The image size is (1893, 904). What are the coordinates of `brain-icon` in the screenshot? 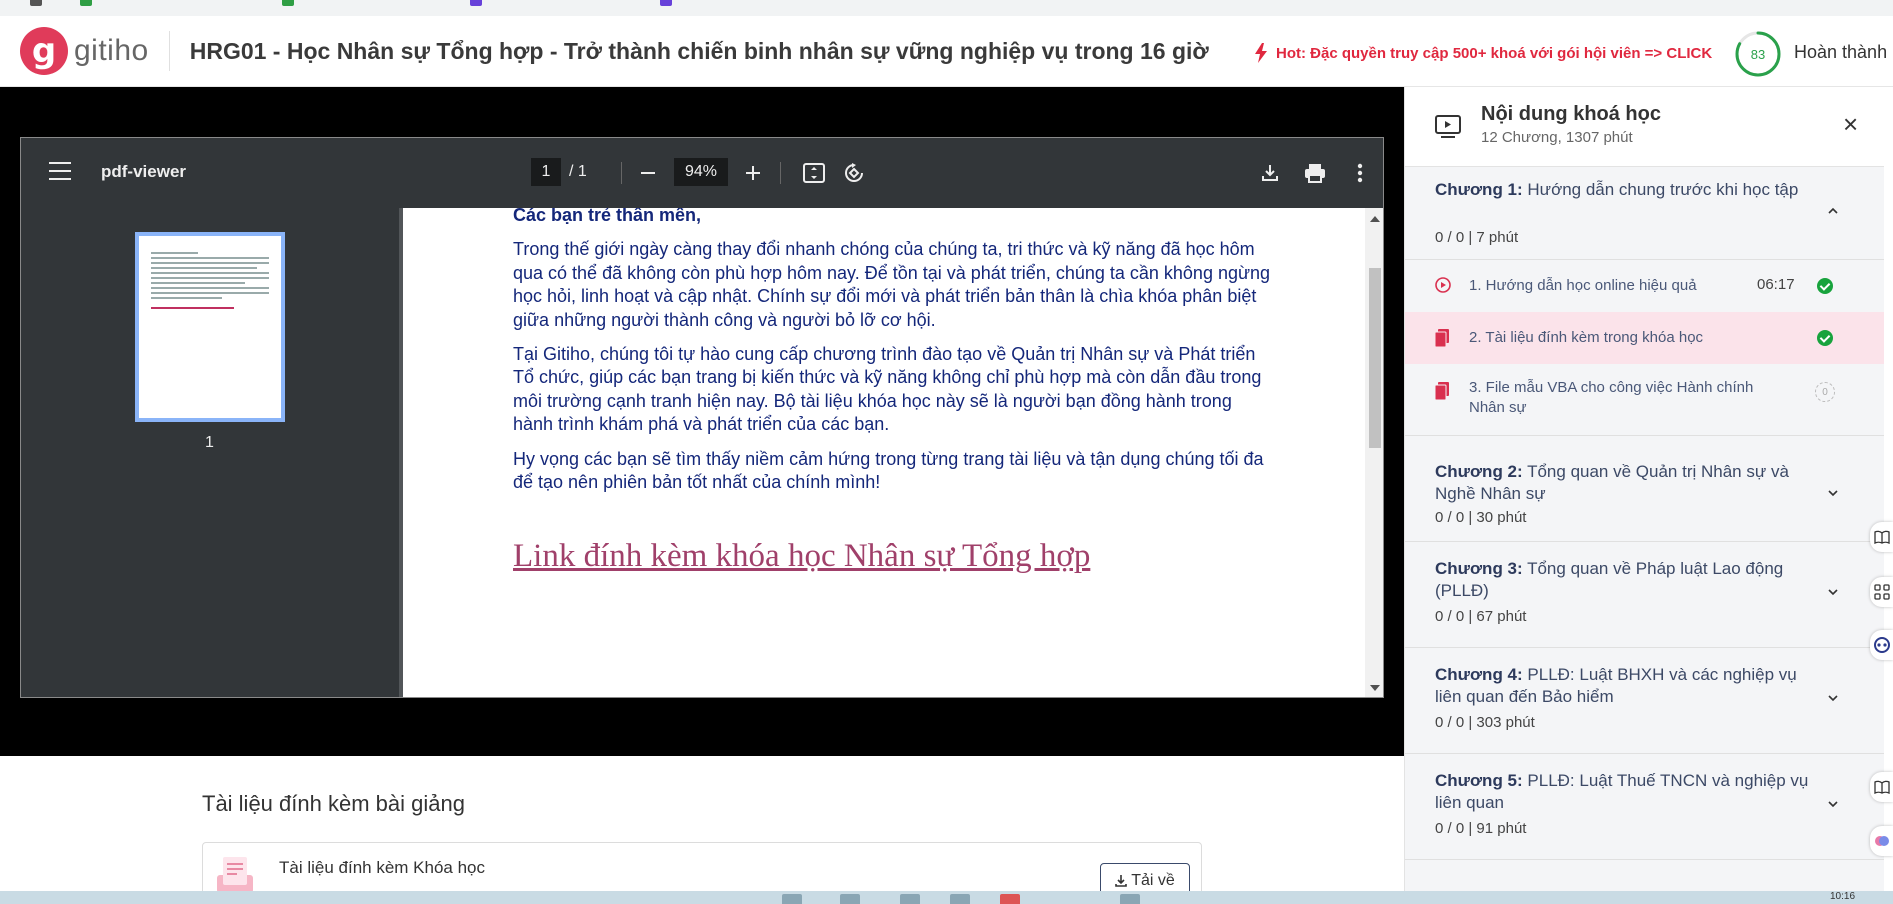 It's located at (1881, 841).